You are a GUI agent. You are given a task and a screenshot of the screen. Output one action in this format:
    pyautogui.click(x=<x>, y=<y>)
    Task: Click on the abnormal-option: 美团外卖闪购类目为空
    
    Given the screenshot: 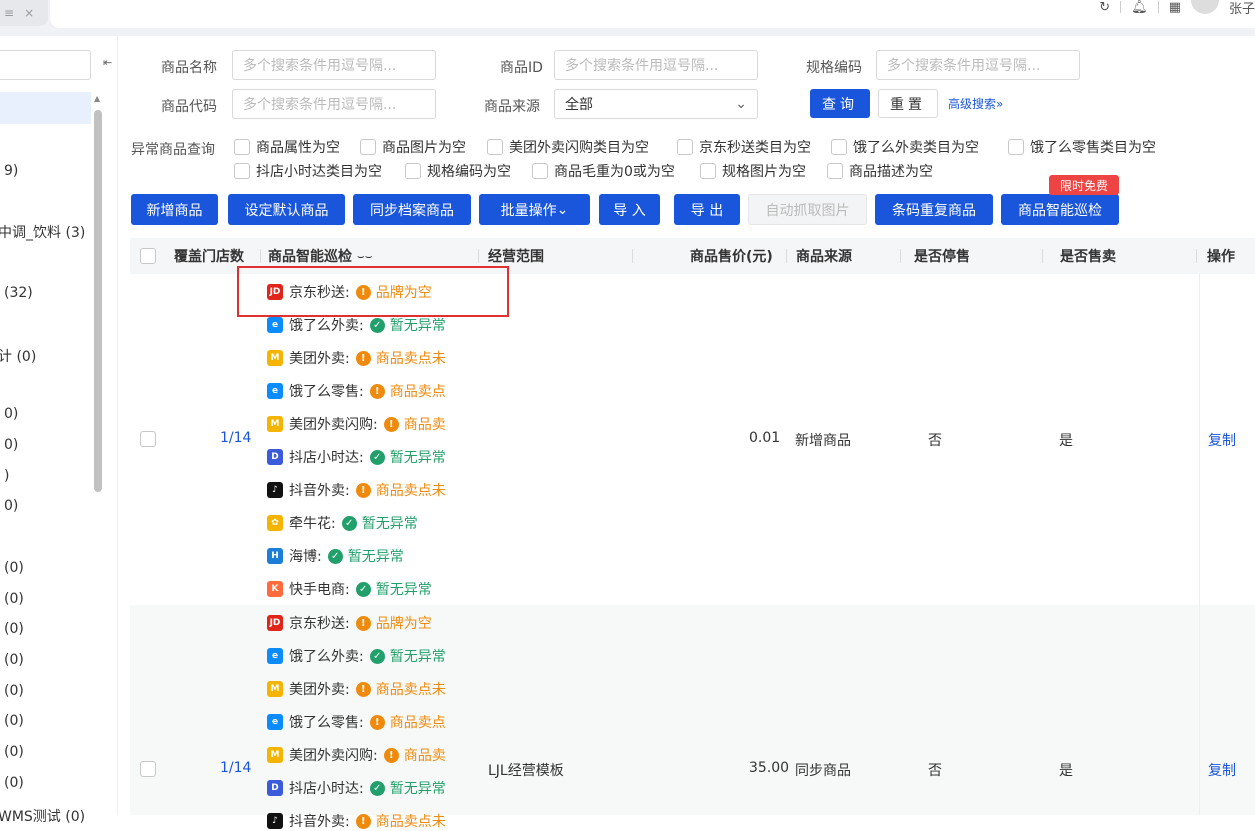 What is the action you would take?
    pyautogui.click(x=568, y=147)
    